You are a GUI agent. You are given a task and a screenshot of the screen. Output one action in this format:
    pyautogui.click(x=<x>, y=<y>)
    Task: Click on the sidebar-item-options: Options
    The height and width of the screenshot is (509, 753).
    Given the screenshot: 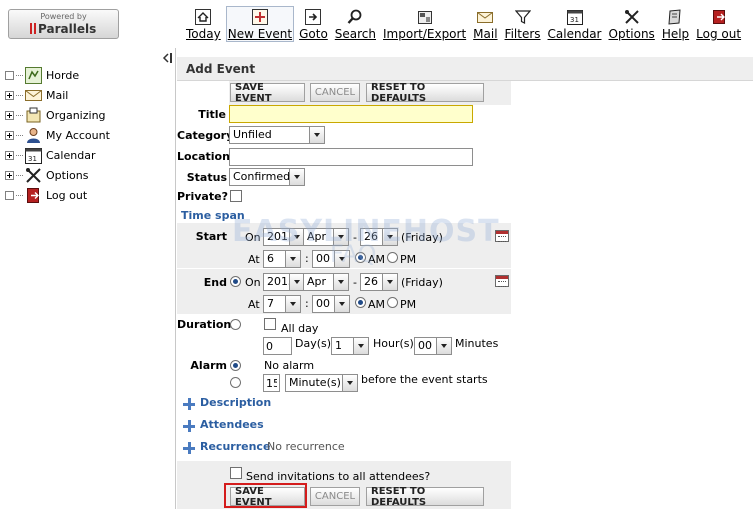 What is the action you would take?
    pyautogui.click(x=46, y=175)
    